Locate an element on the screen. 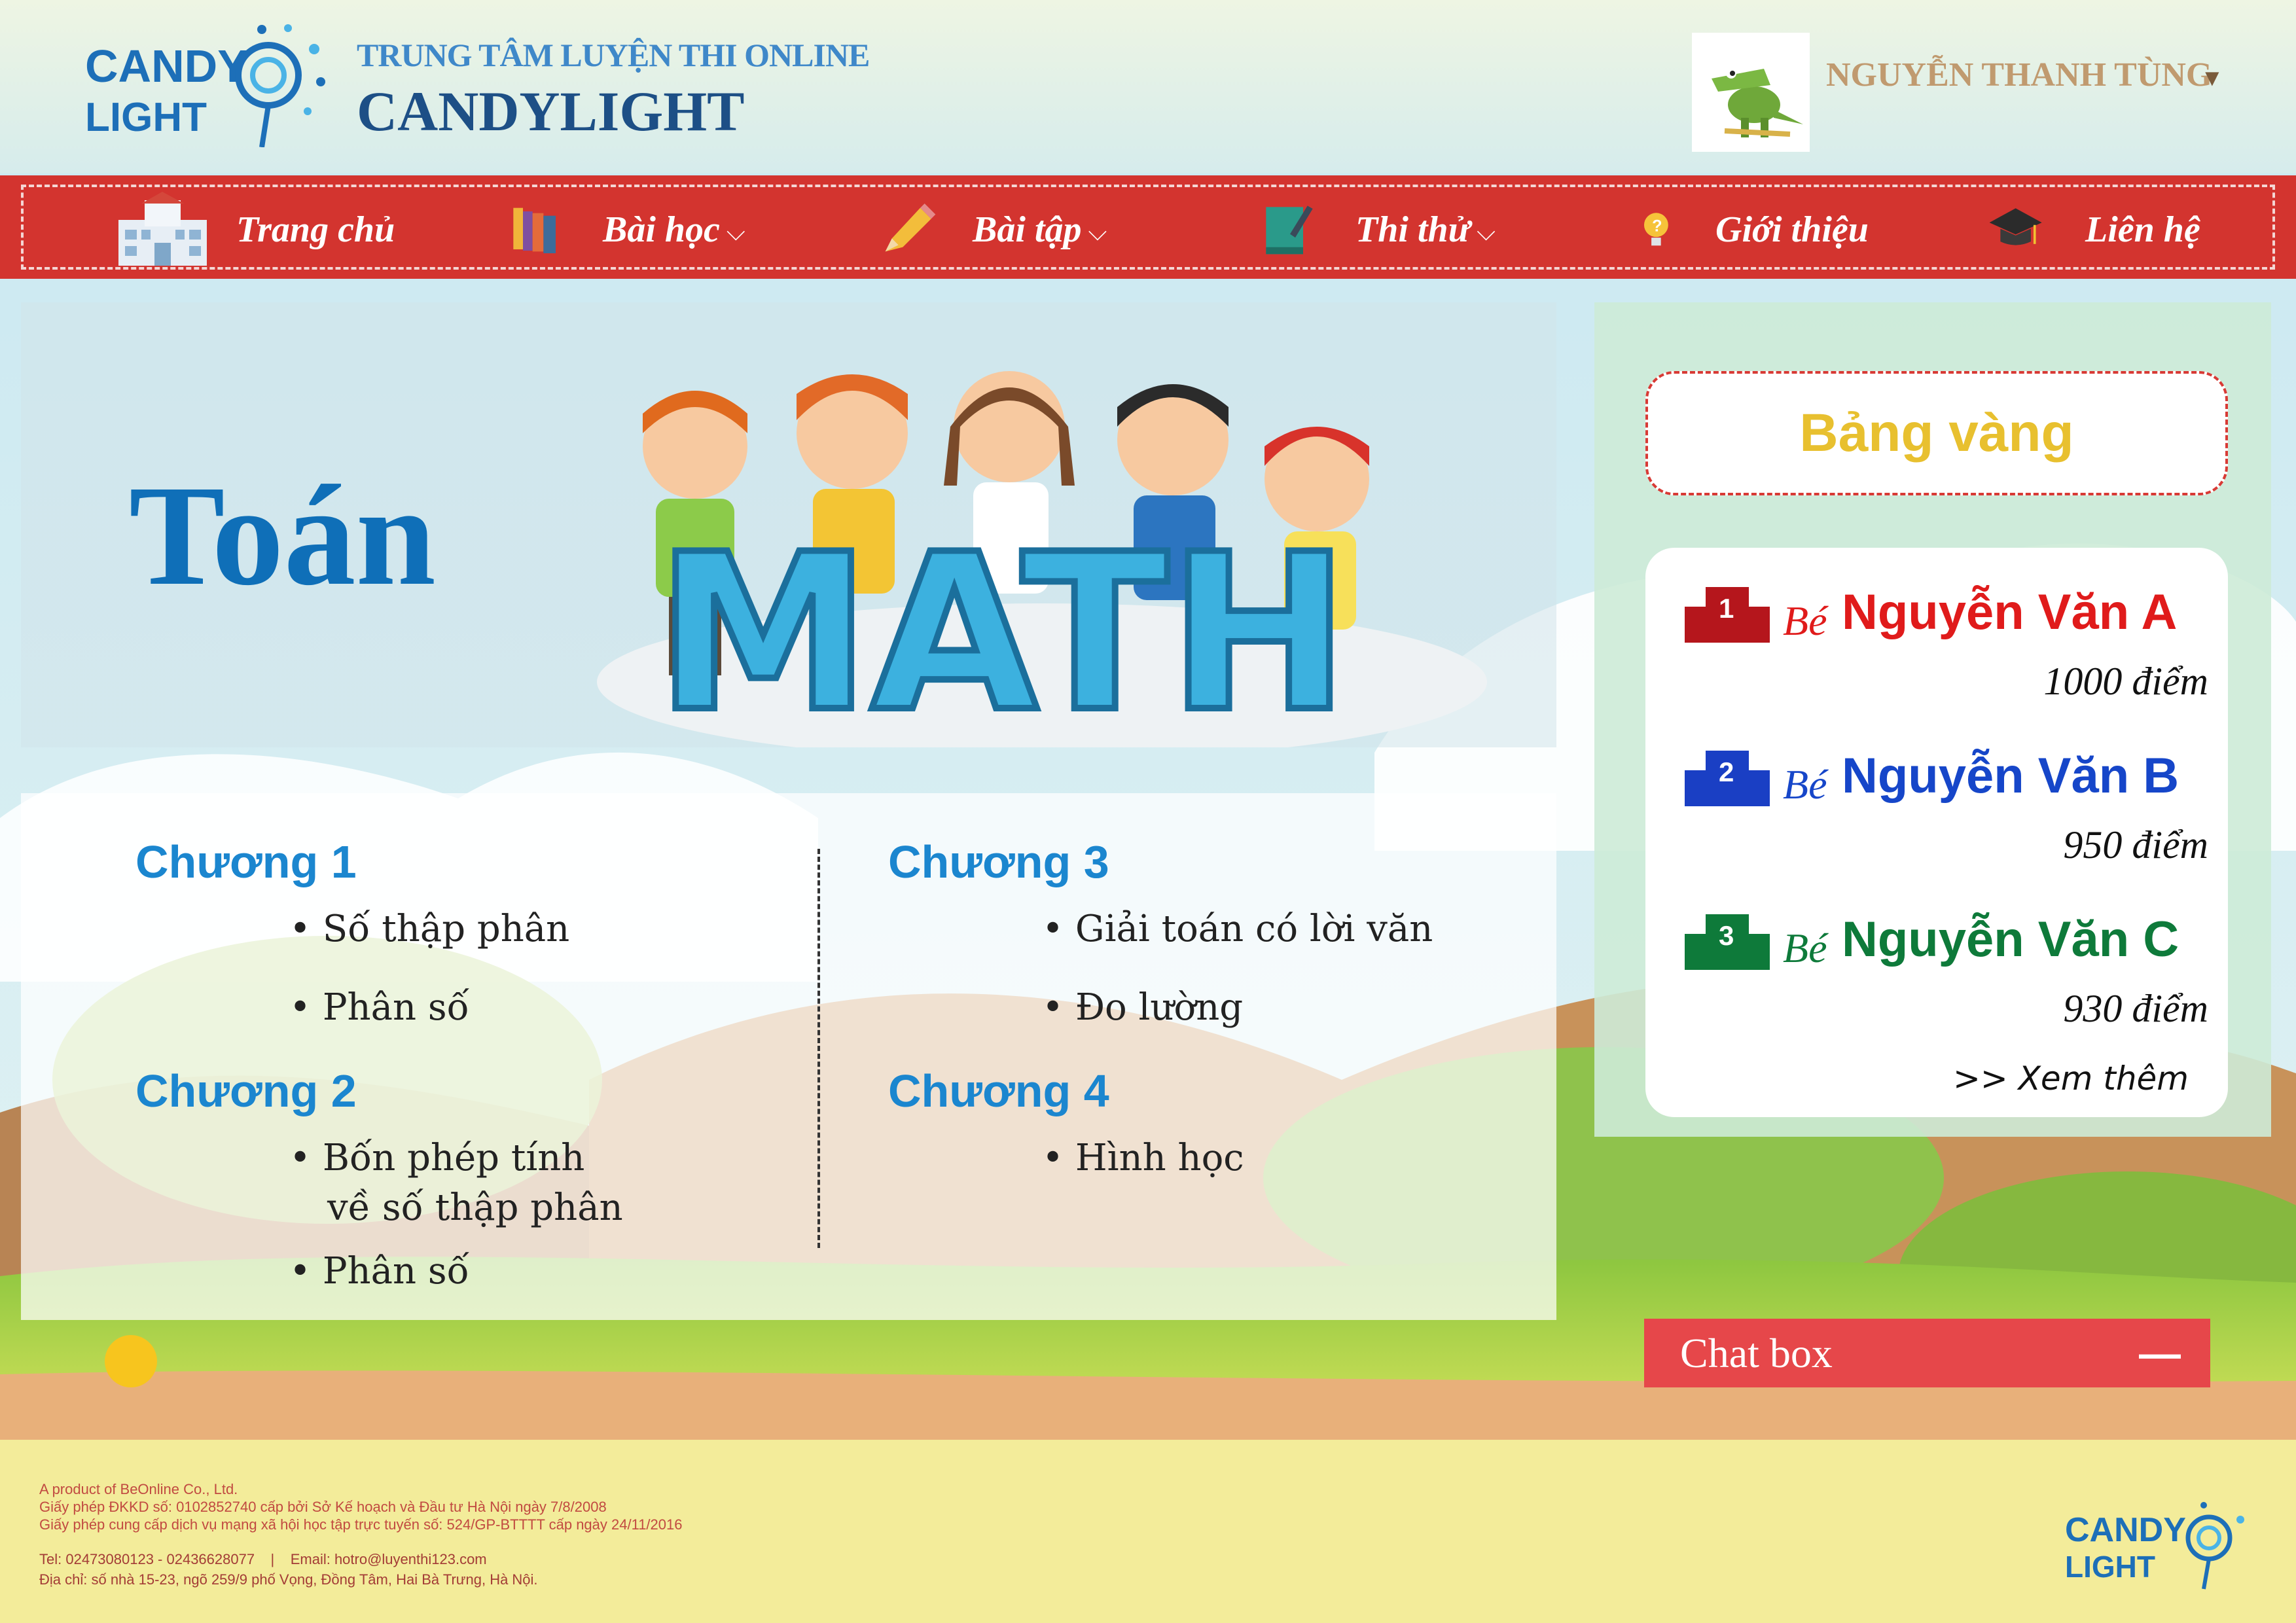 The width and height of the screenshot is (2296, 1623). nav-label-bai-tap: Bài tập is located at coordinates (1027, 230).